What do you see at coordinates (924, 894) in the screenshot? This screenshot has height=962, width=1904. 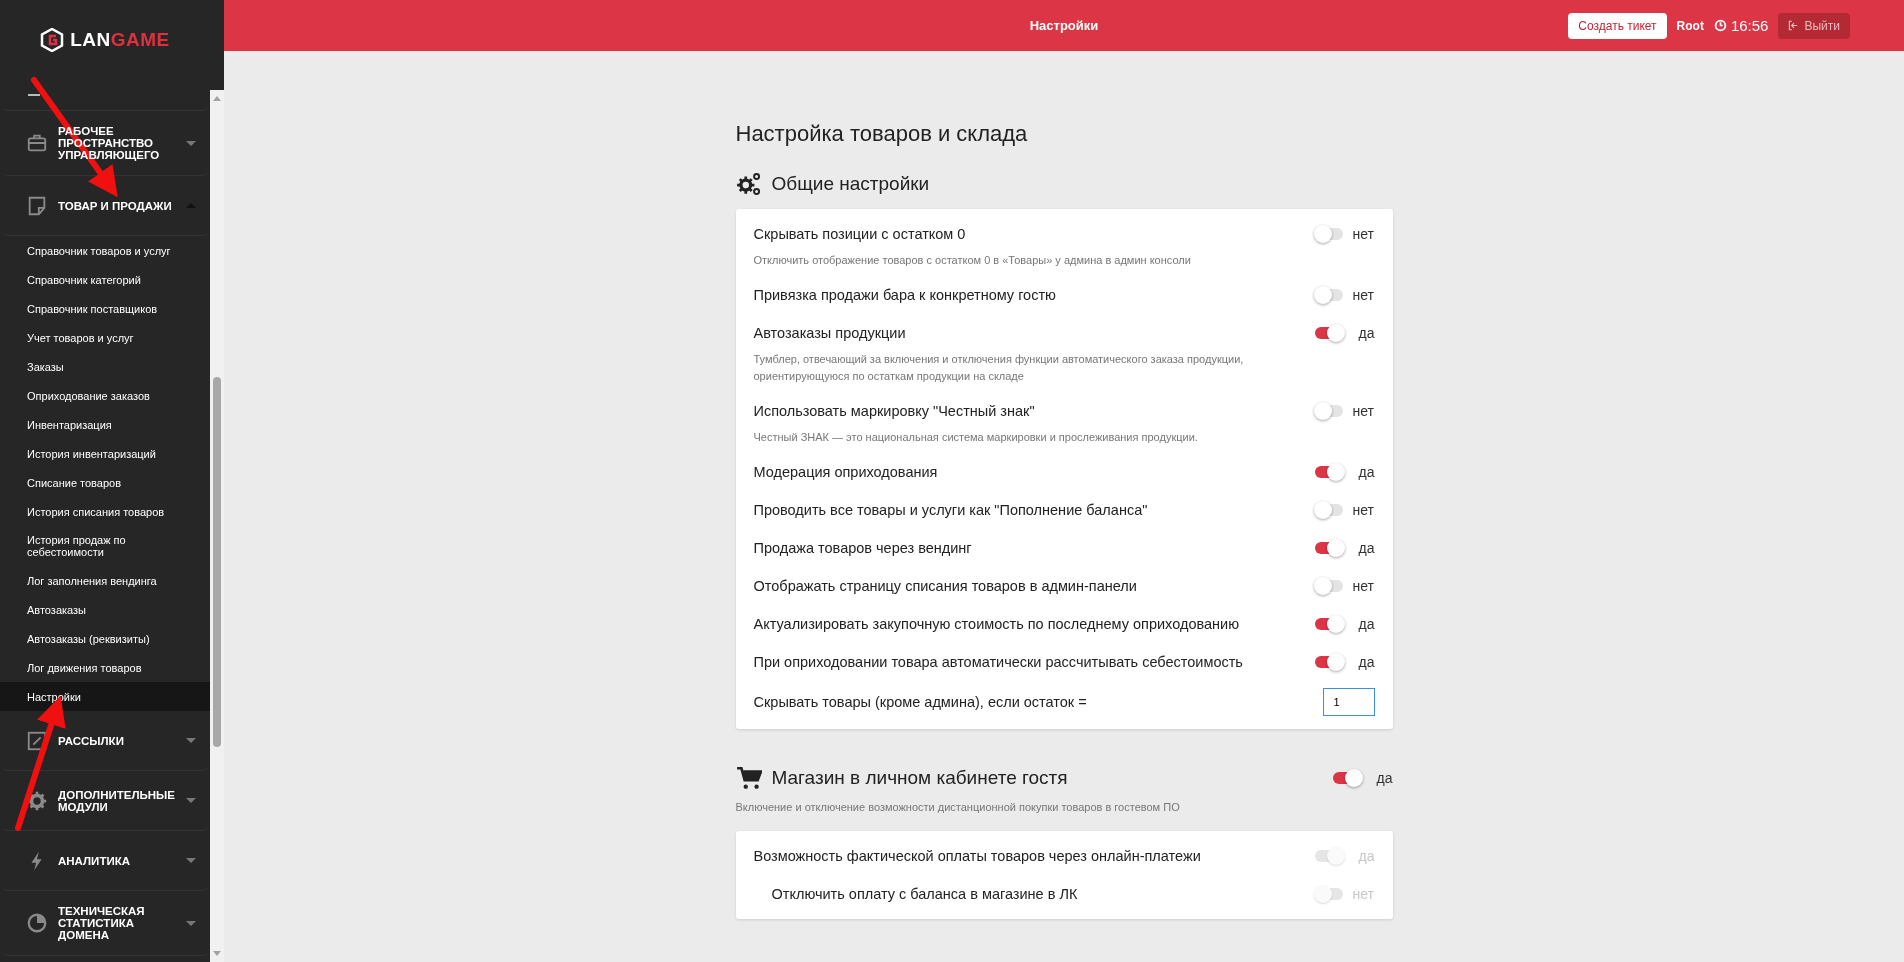 I see `setting-label: Отключить оплату с баланса в магазине в ЛК` at bounding box center [924, 894].